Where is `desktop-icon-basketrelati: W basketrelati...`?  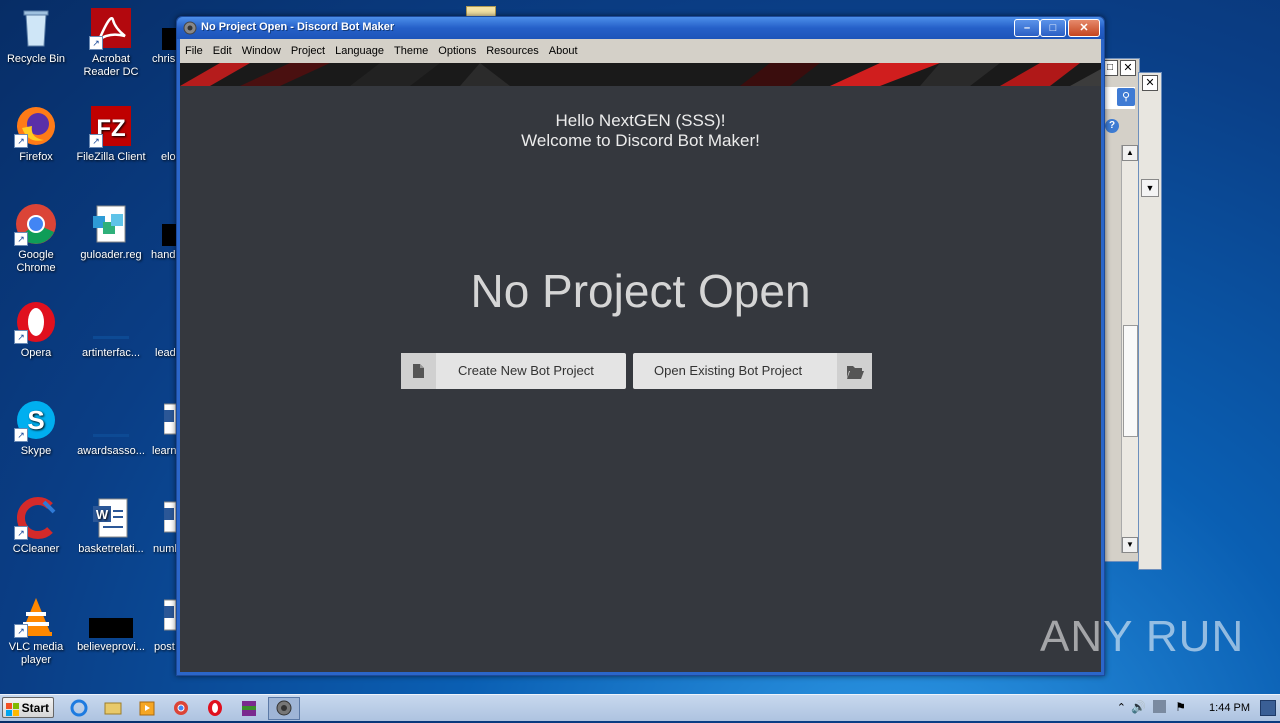 desktop-icon-basketrelati: W basketrelati... is located at coordinates (111, 526).